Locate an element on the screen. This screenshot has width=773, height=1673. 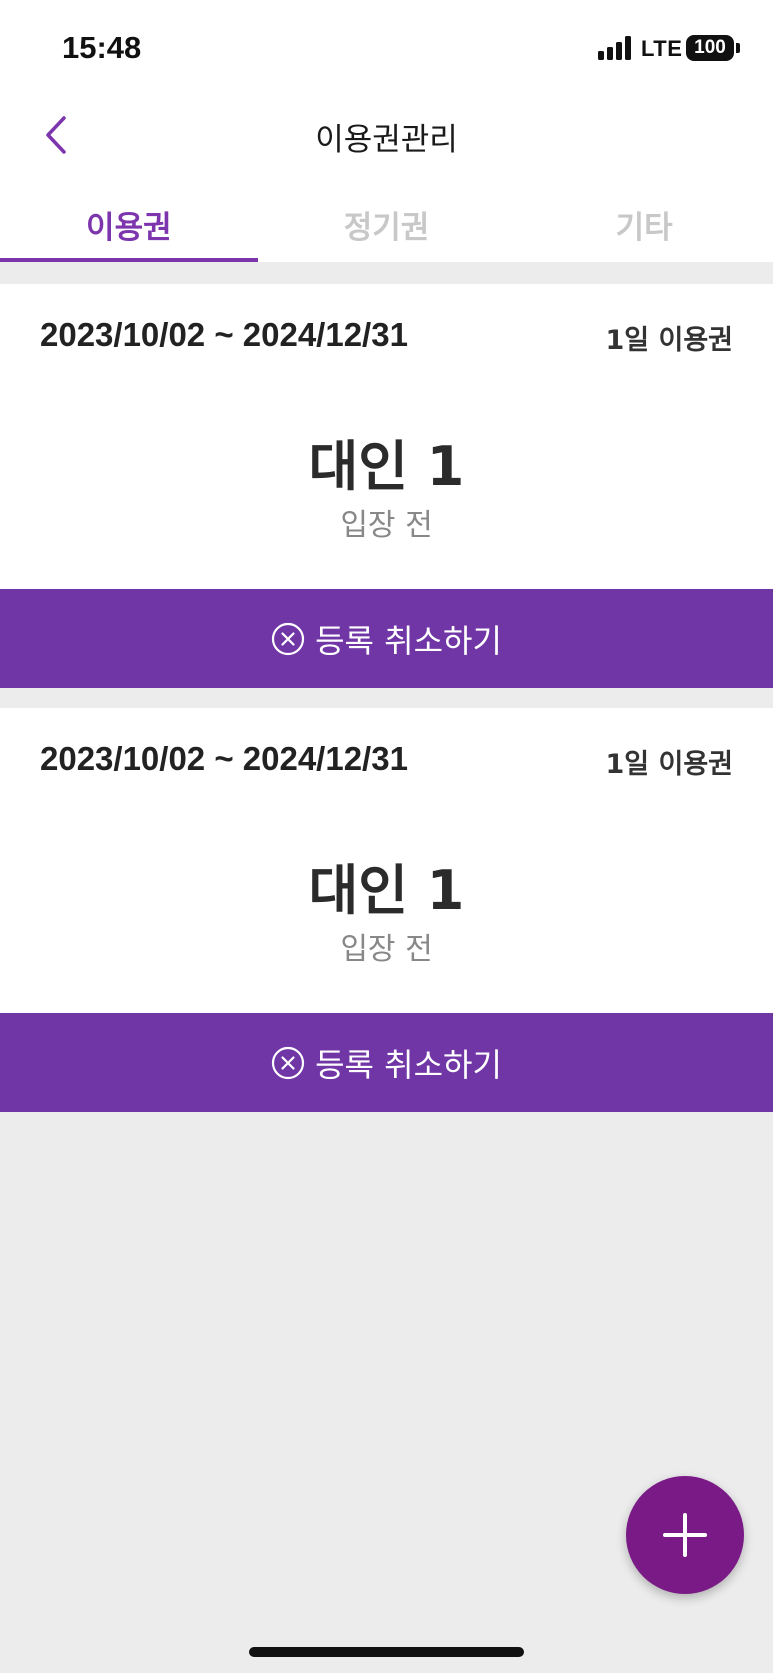
status-time: 15:48 is located at coordinates (102, 47).